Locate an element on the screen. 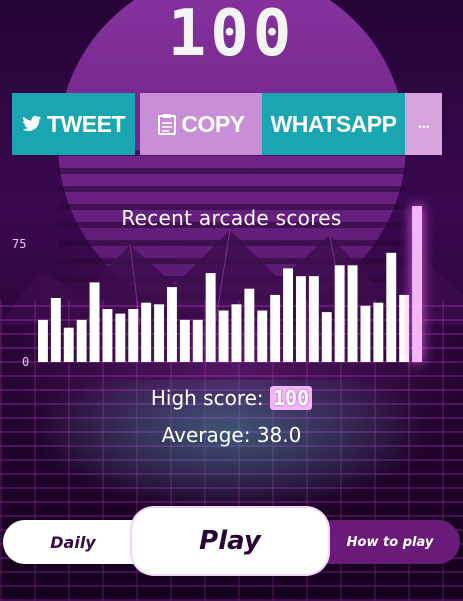 The image size is (463, 601). high-score-line: High score: 100 is located at coordinates (231, 398).